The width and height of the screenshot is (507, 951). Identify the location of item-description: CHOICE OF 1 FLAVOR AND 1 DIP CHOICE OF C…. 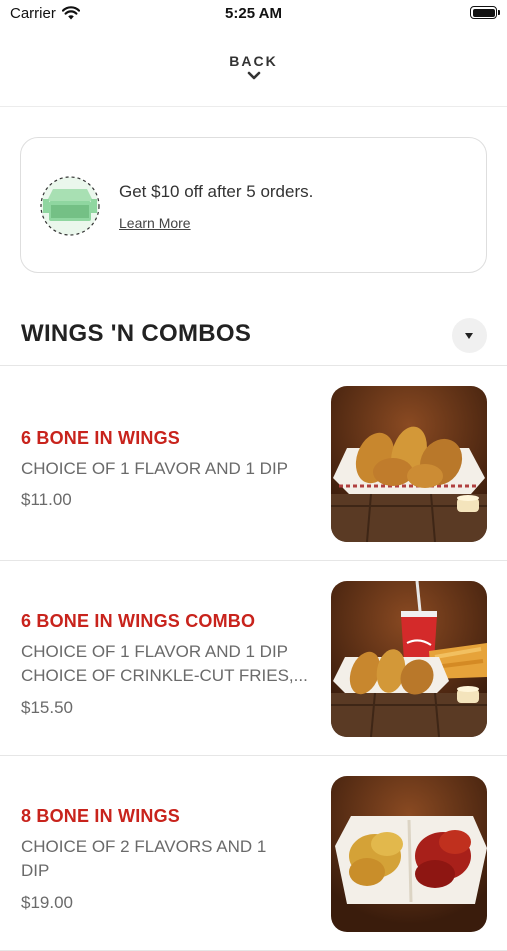
(164, 663).